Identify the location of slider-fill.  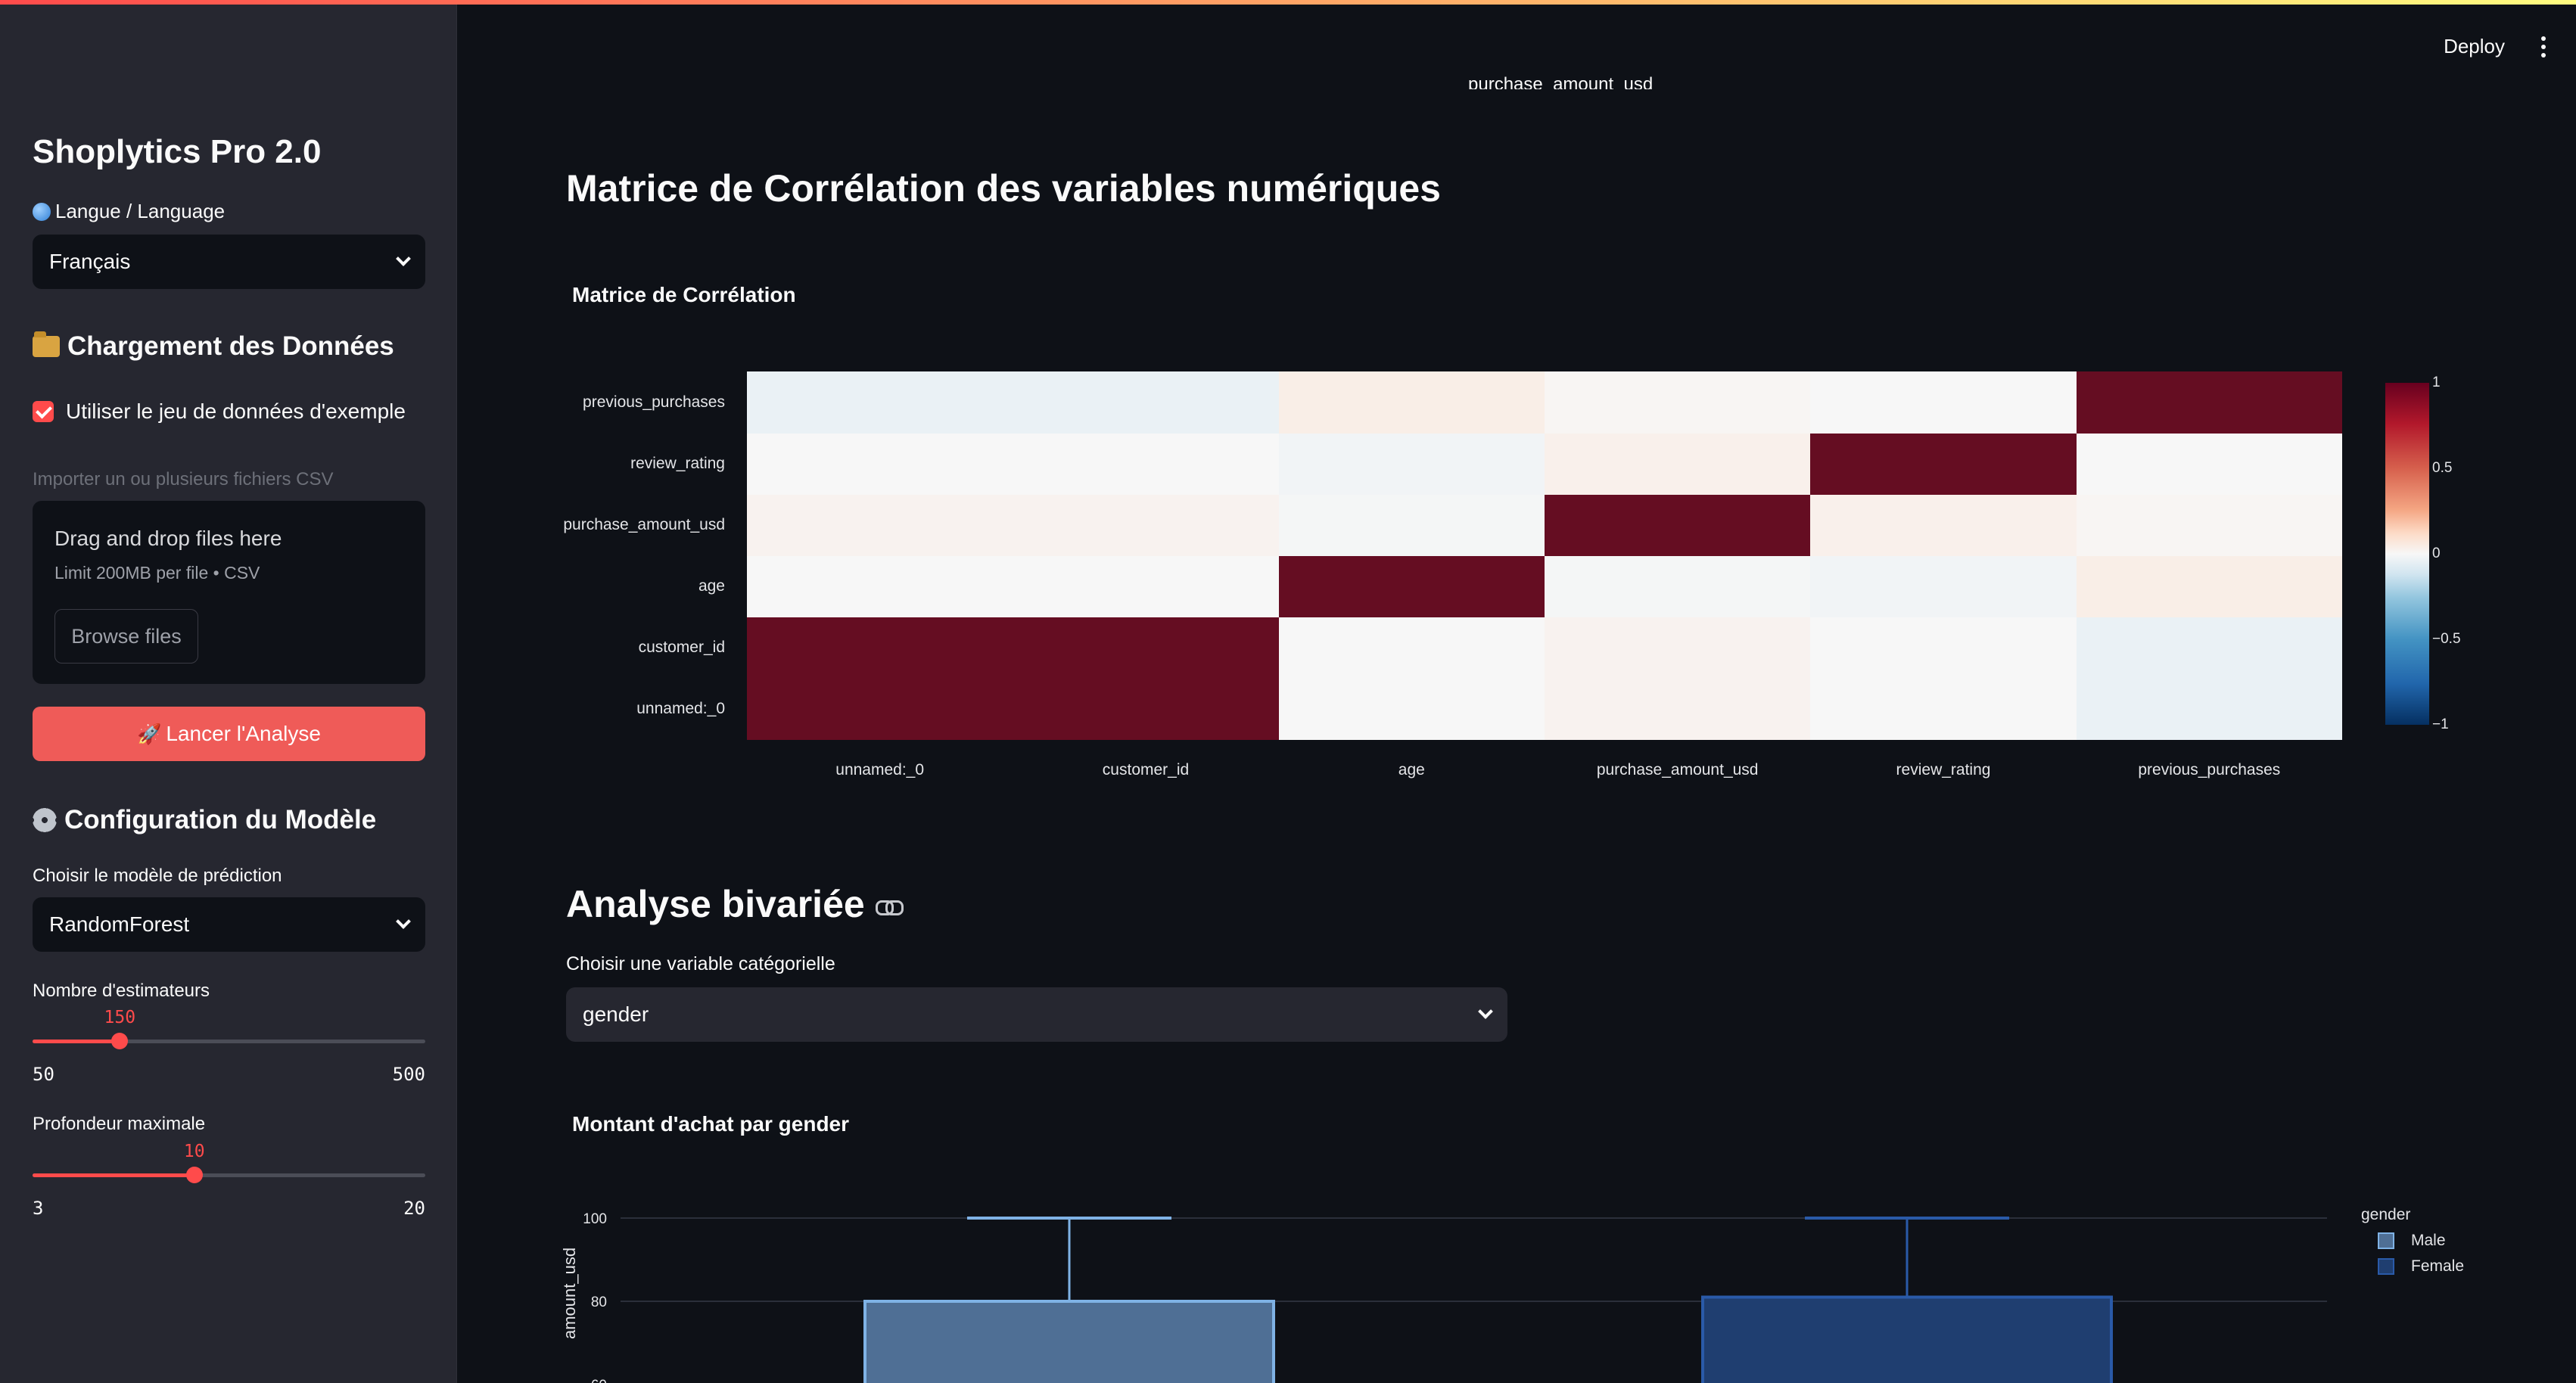
(76, 1041).